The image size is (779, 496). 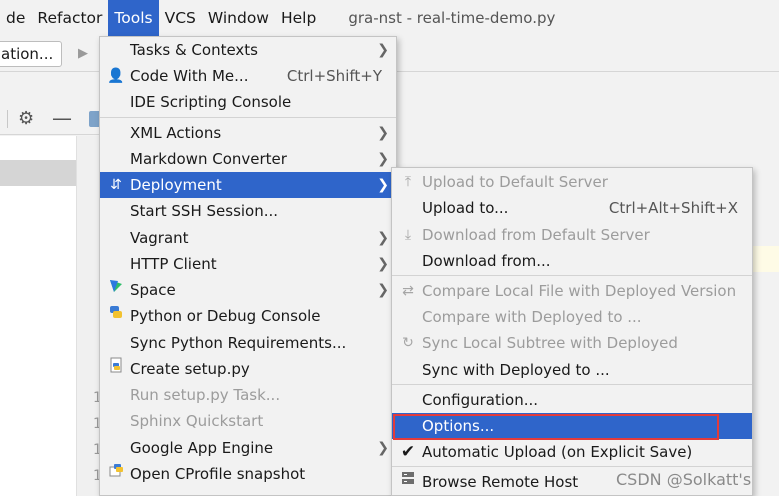 I want to click on menu-item-download-default-server: ⤓ Download from Default Server, so click(x=572, y=235).